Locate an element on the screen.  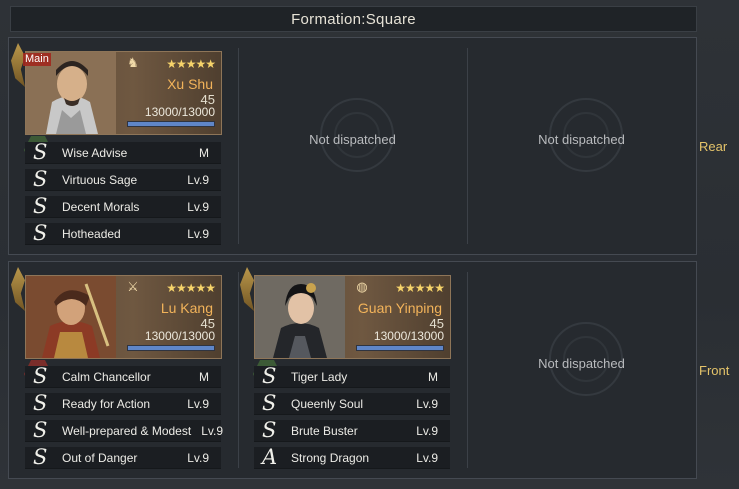
skill-row: S Hotheaded Lv.9 is located at coordinates (123, 233).